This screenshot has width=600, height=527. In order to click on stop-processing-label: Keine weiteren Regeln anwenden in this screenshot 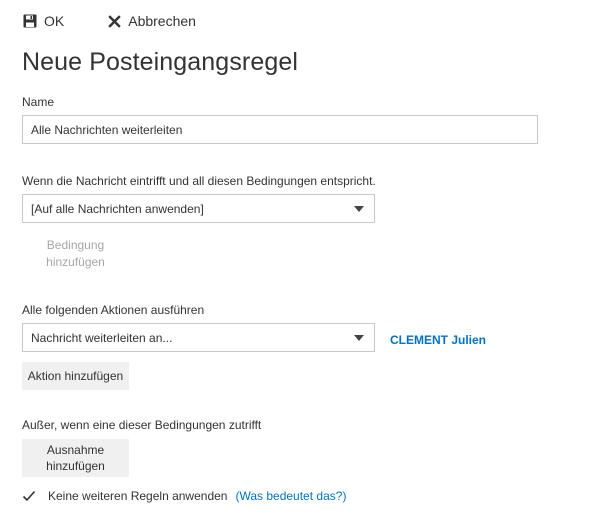, I will do `click(138, 496)`.